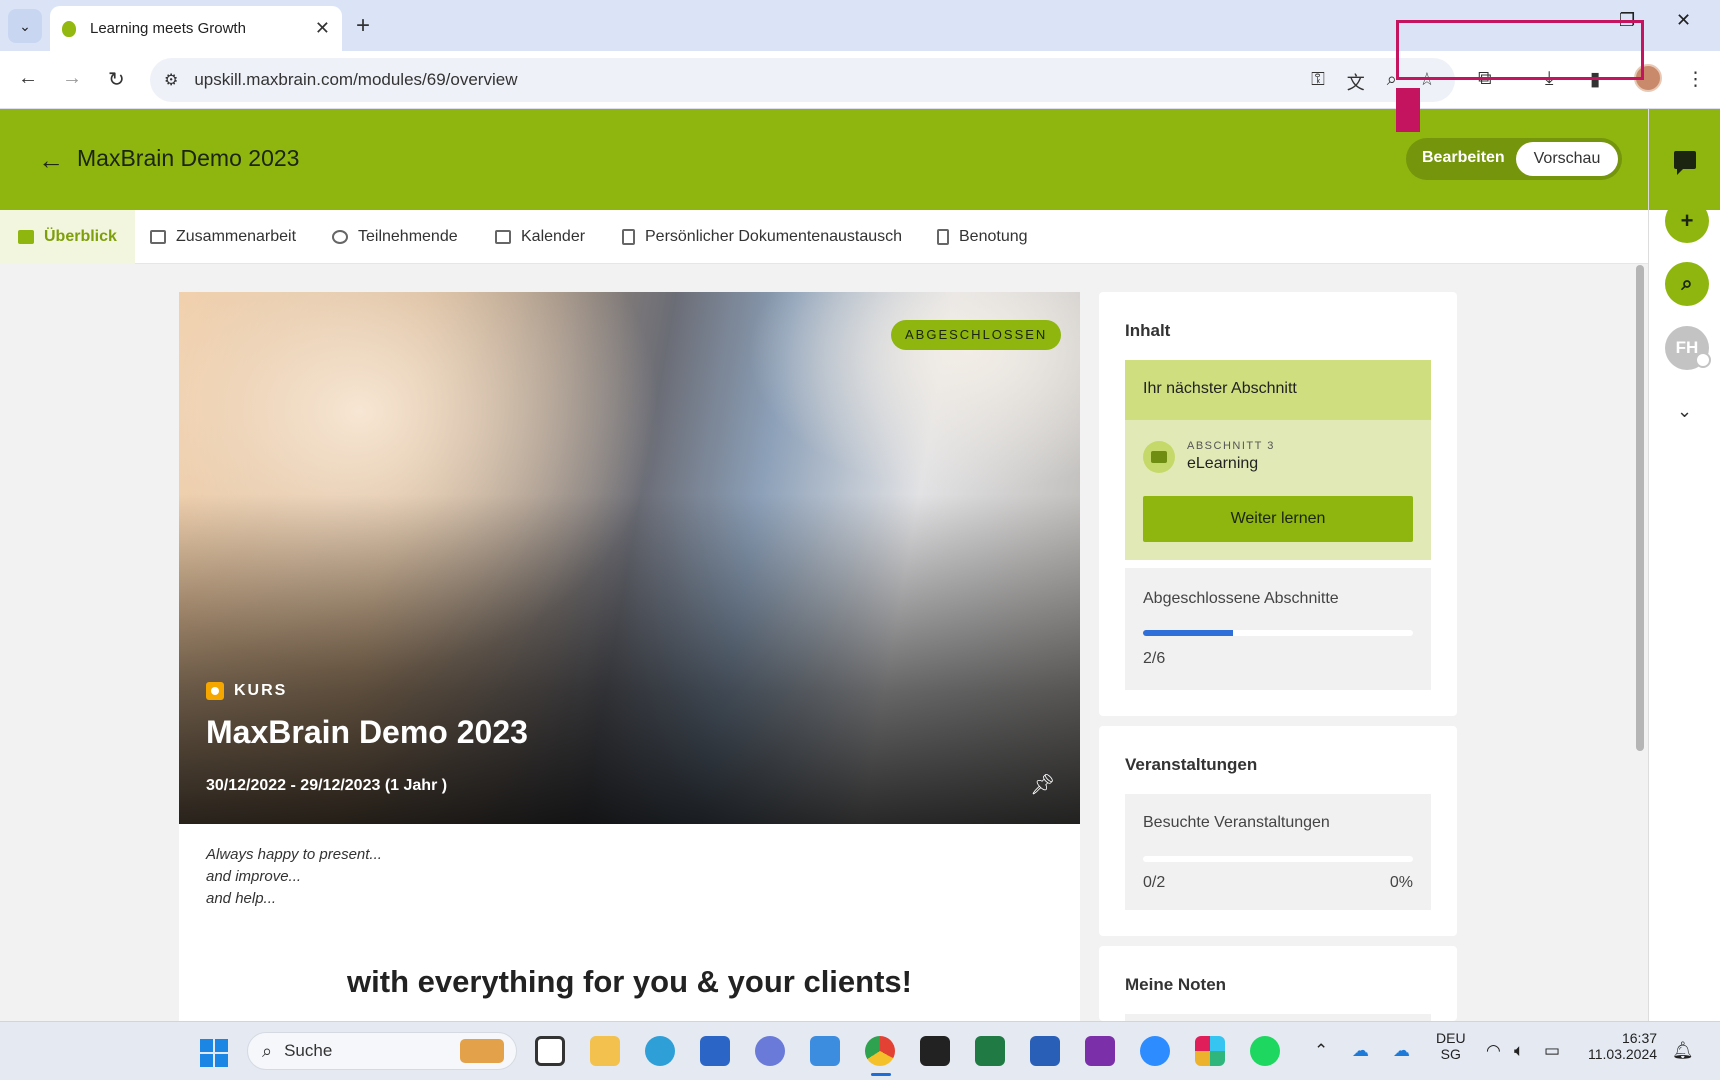 This screenshot has width=1720, height=1080. I want to click on browser-menu-icon: ⋮, so click(1695, 79).